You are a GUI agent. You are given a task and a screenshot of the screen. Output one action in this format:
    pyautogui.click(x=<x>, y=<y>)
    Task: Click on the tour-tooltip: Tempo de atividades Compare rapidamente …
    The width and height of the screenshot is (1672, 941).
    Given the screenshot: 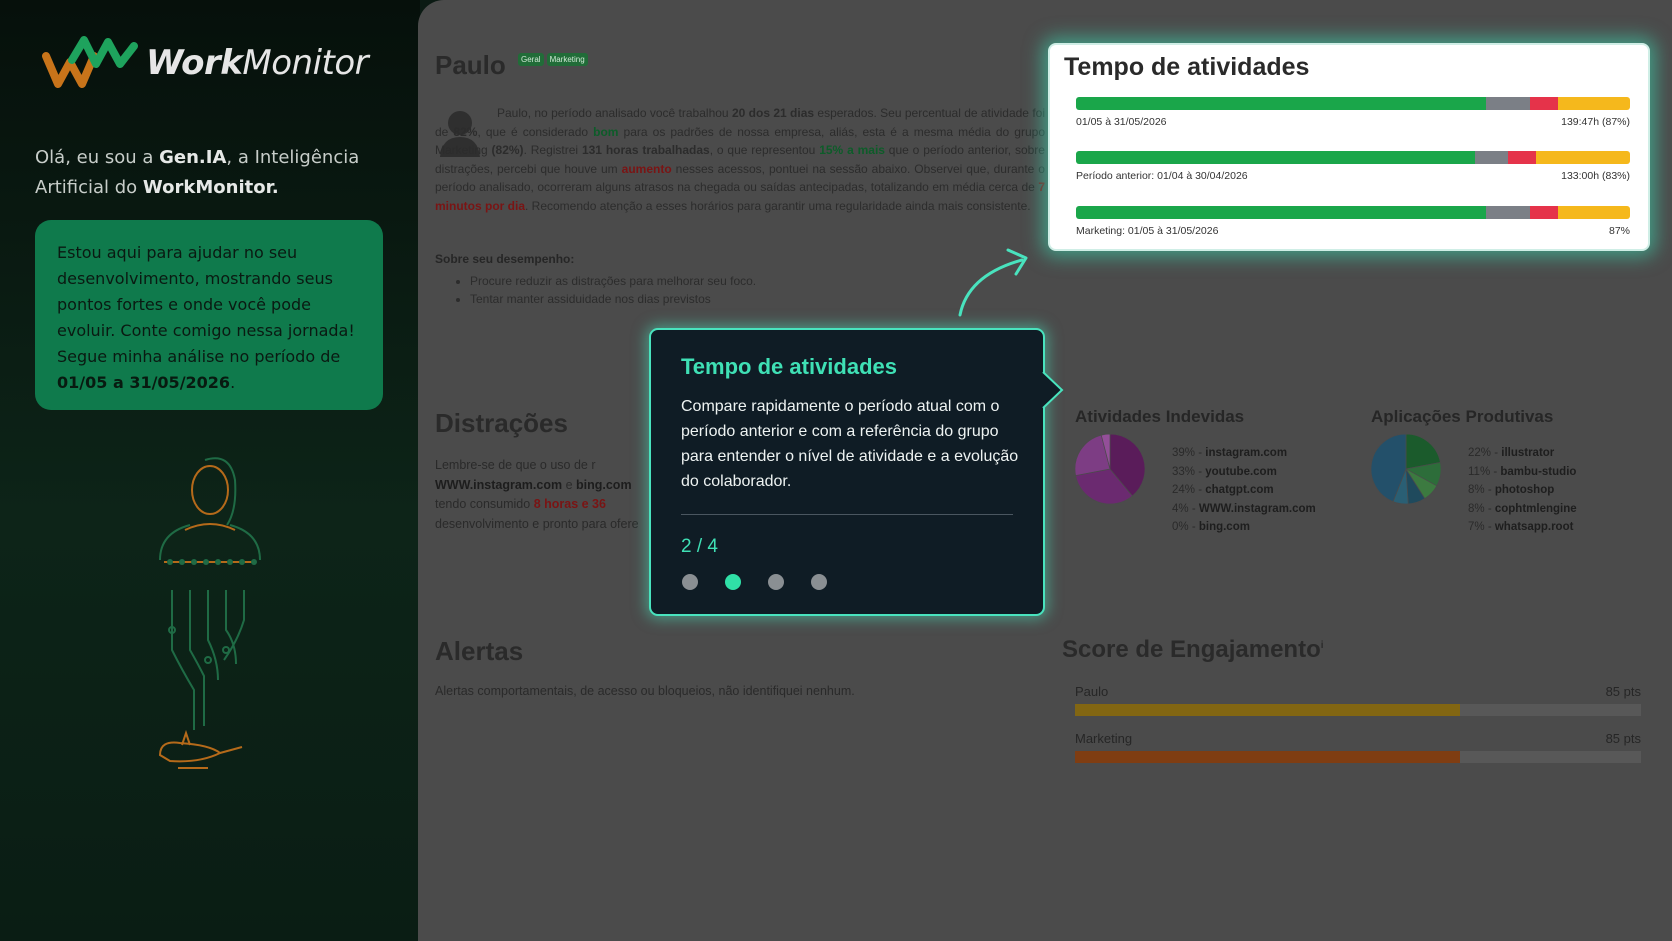 What is the action you would take?
    pyautogui.click(x=847, y=472)
    